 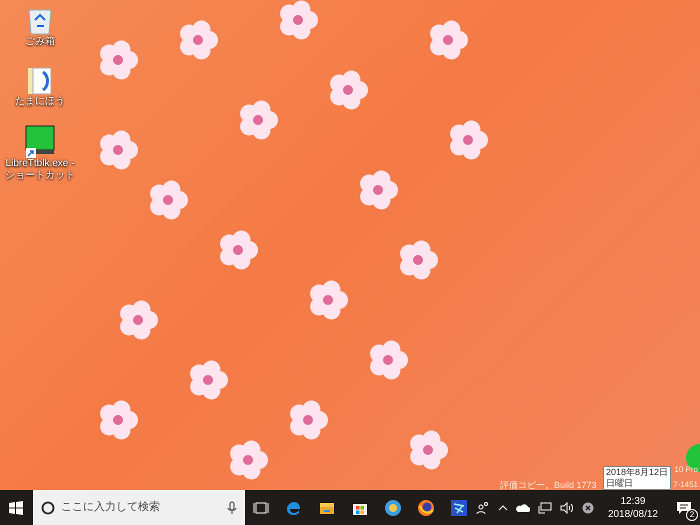 I want to click on desktop-icon-label: LibreTtblk.exe - ショートカット, so click(x=40, y=170).